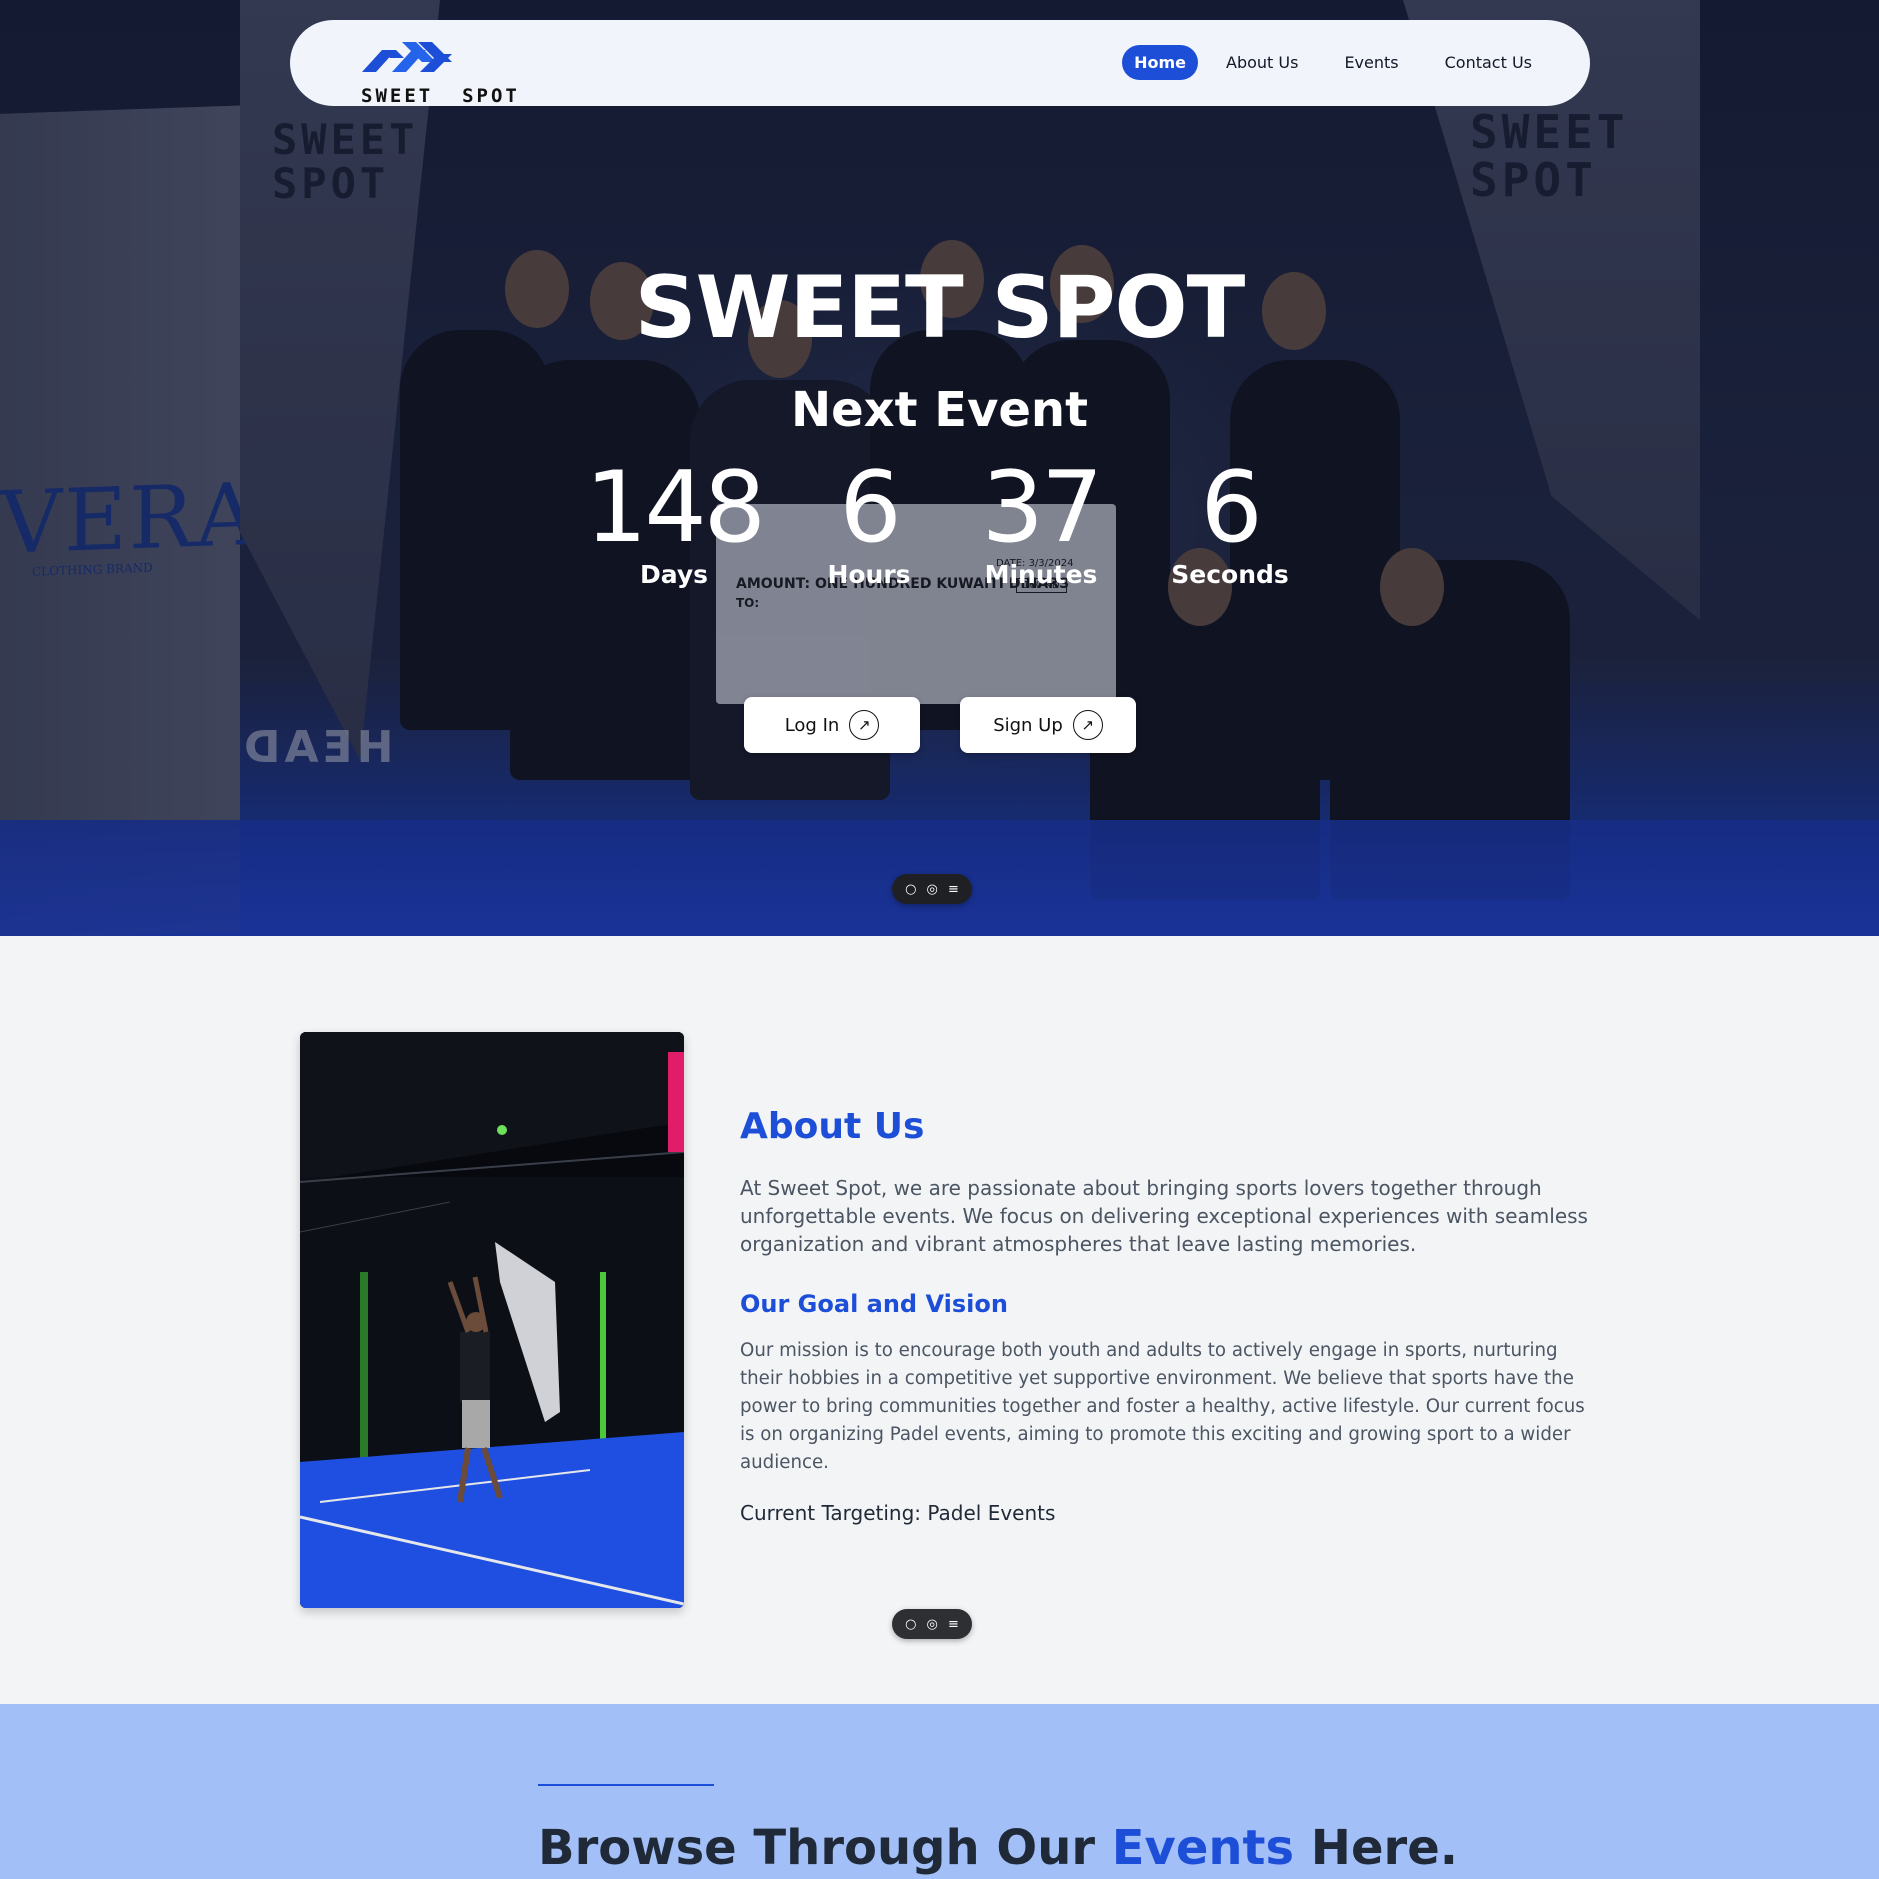 The height and width of the screenshot is (1879, 1879). I want to click on countdown-days: 148 Days, so click(674, 520).